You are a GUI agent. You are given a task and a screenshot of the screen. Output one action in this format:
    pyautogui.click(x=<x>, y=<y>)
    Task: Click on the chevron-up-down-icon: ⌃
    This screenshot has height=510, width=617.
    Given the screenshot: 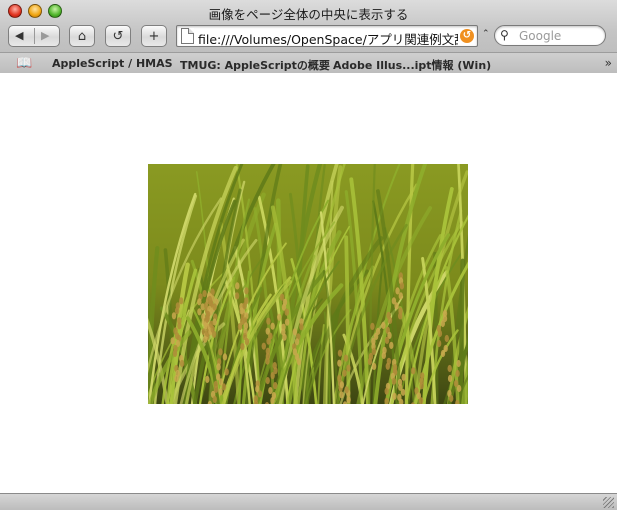 What is the action you would take?
    pyautogui.click(x=486, y=34)
    